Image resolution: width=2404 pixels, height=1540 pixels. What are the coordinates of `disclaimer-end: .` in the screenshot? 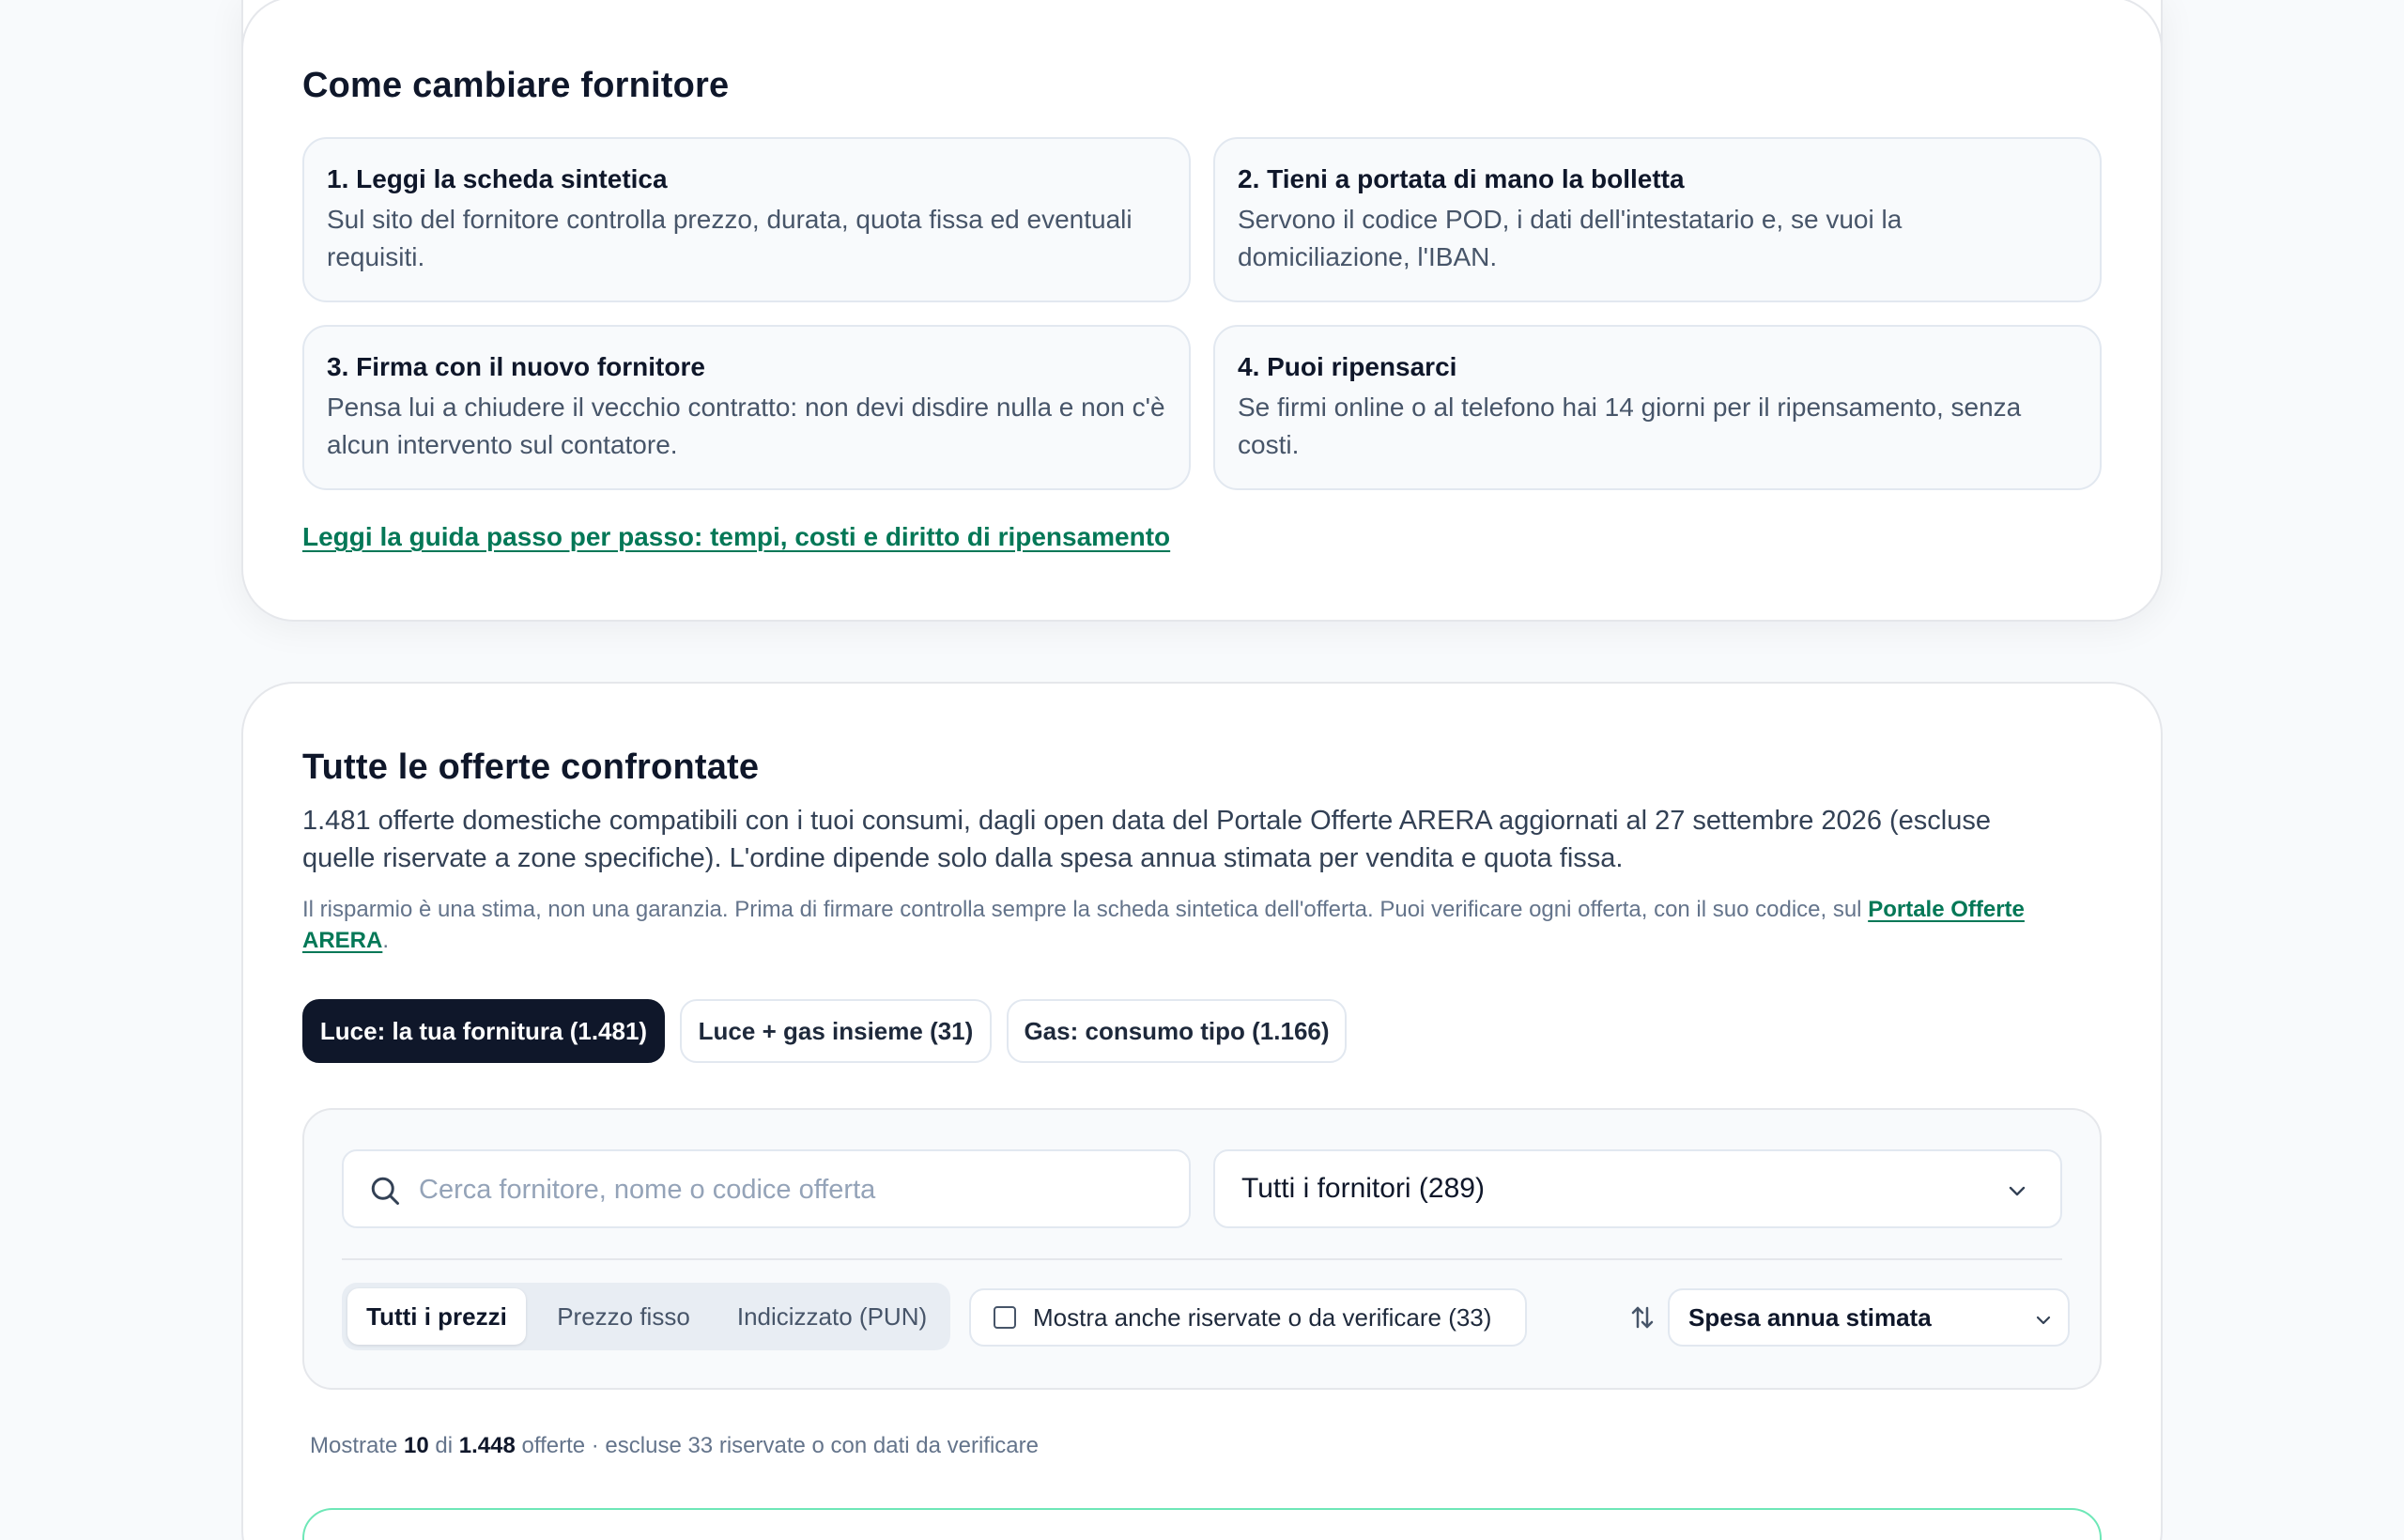 It's located at (386, 940).